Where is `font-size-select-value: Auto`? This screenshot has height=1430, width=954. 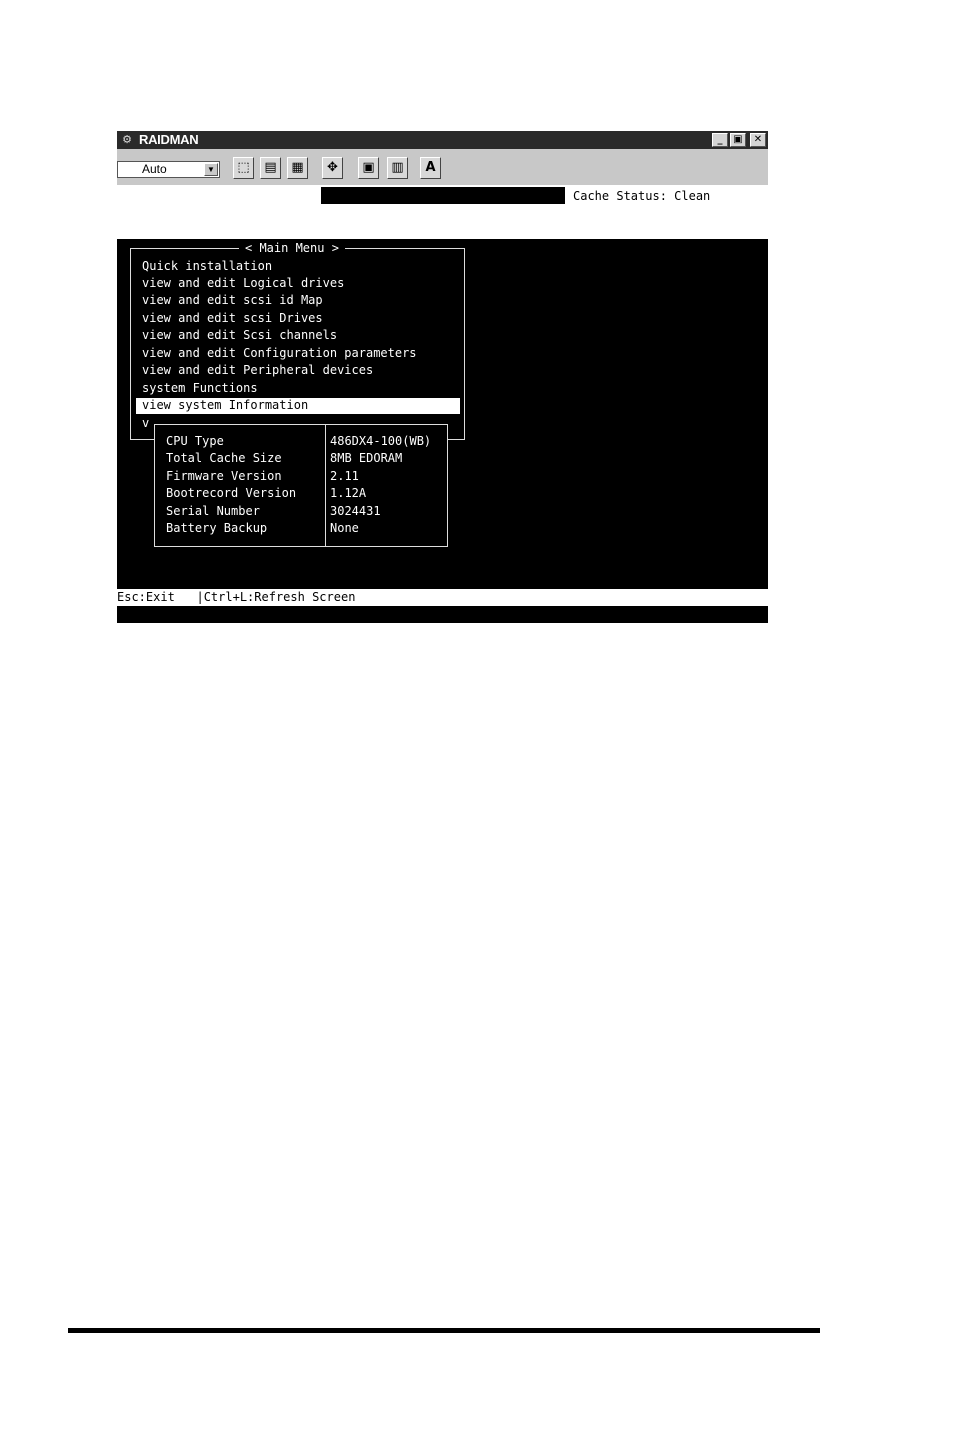 font-size-select-value: Auto is located at coordinates (154, 169).